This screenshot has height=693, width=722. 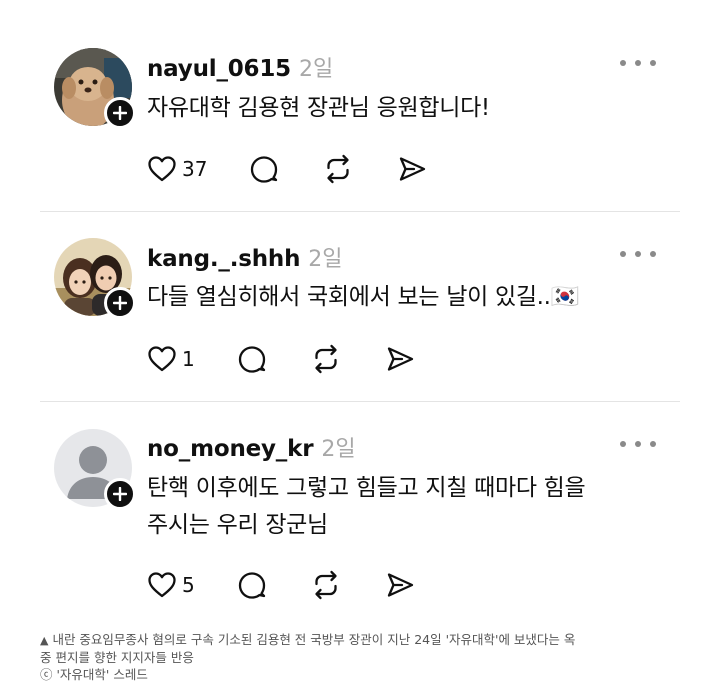 I want to click on username: no_money_kr, so click(x=230, y=449).